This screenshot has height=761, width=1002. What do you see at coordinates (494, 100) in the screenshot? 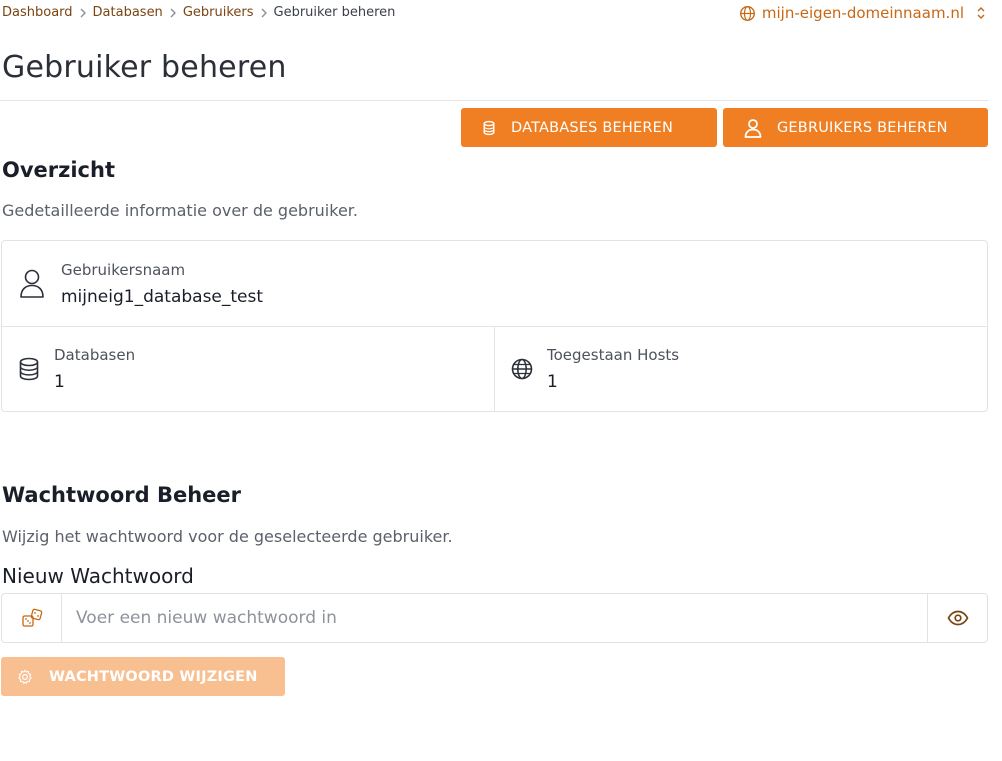
I see `title-divider` at bounding box center [494, 100].